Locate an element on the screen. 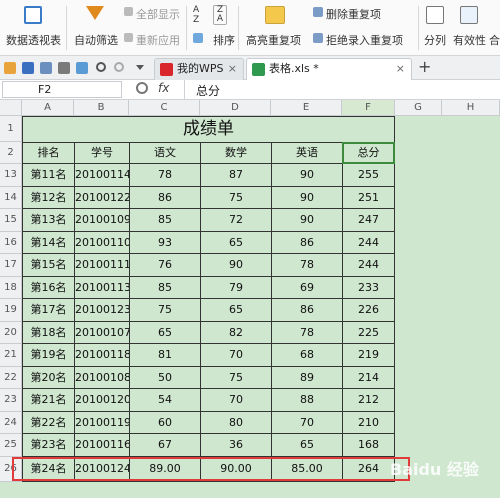 The width and height of the screenshot is (500, 498). row-header: 1 is located at coordinates (11, 129).